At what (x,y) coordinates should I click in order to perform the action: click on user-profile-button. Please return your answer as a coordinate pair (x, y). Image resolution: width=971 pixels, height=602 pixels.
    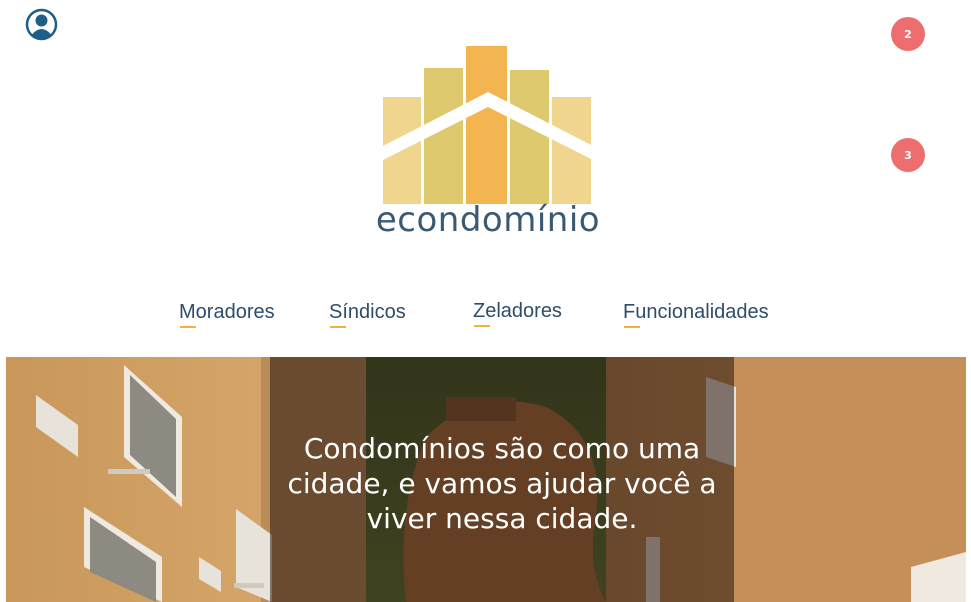
    Looking at the image, I should click on (41, 24).